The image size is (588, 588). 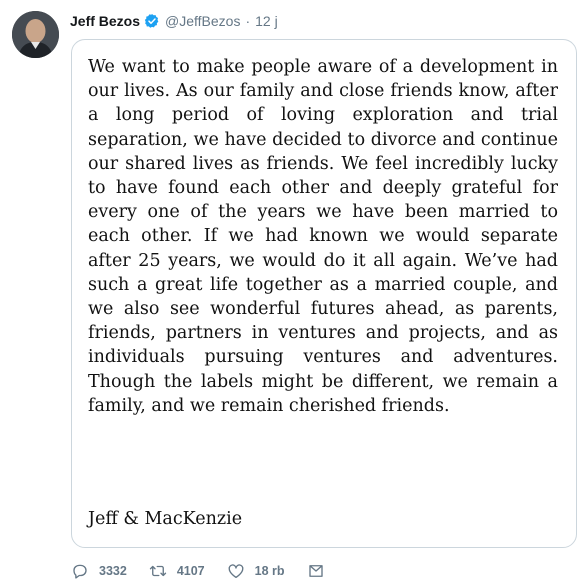 I want to click on retweet-count: 4107, so click(x=190, y=571).